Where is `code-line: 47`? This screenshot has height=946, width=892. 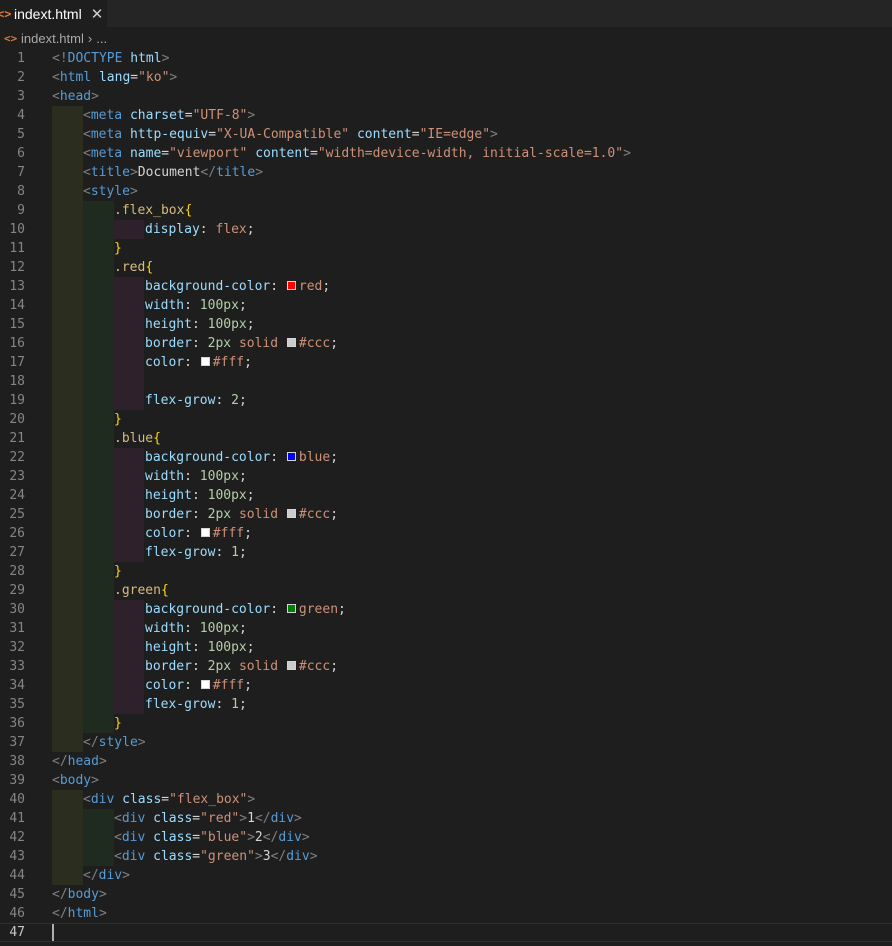
code-line: 47 is located at coordinates (446, 932).